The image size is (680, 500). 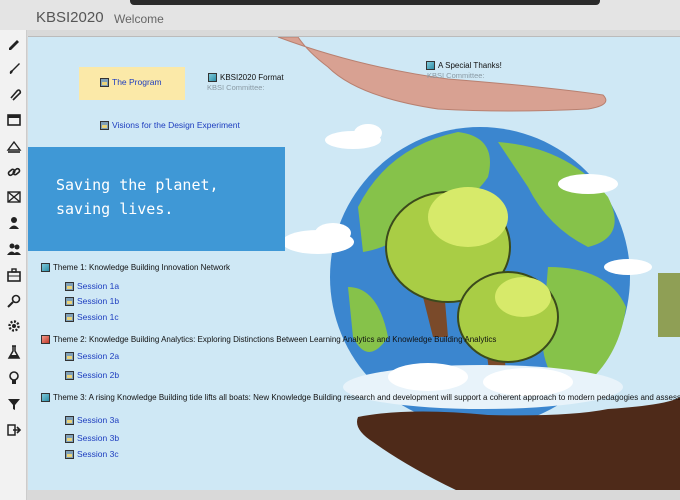 What do you see at coordinates (669, 305) in the screenshot?
I see `side-panel` at bounding box center [669, 305].